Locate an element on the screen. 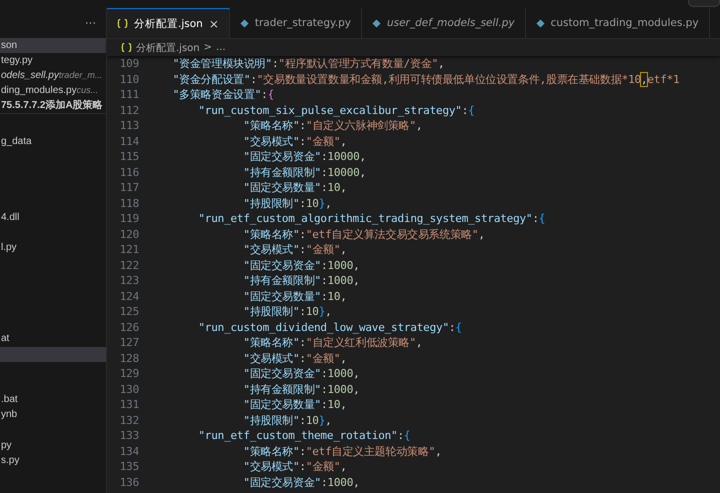 The height and width of the screenshot is (493, 720). file-tree-item: py is located at coordinates (53, 445).